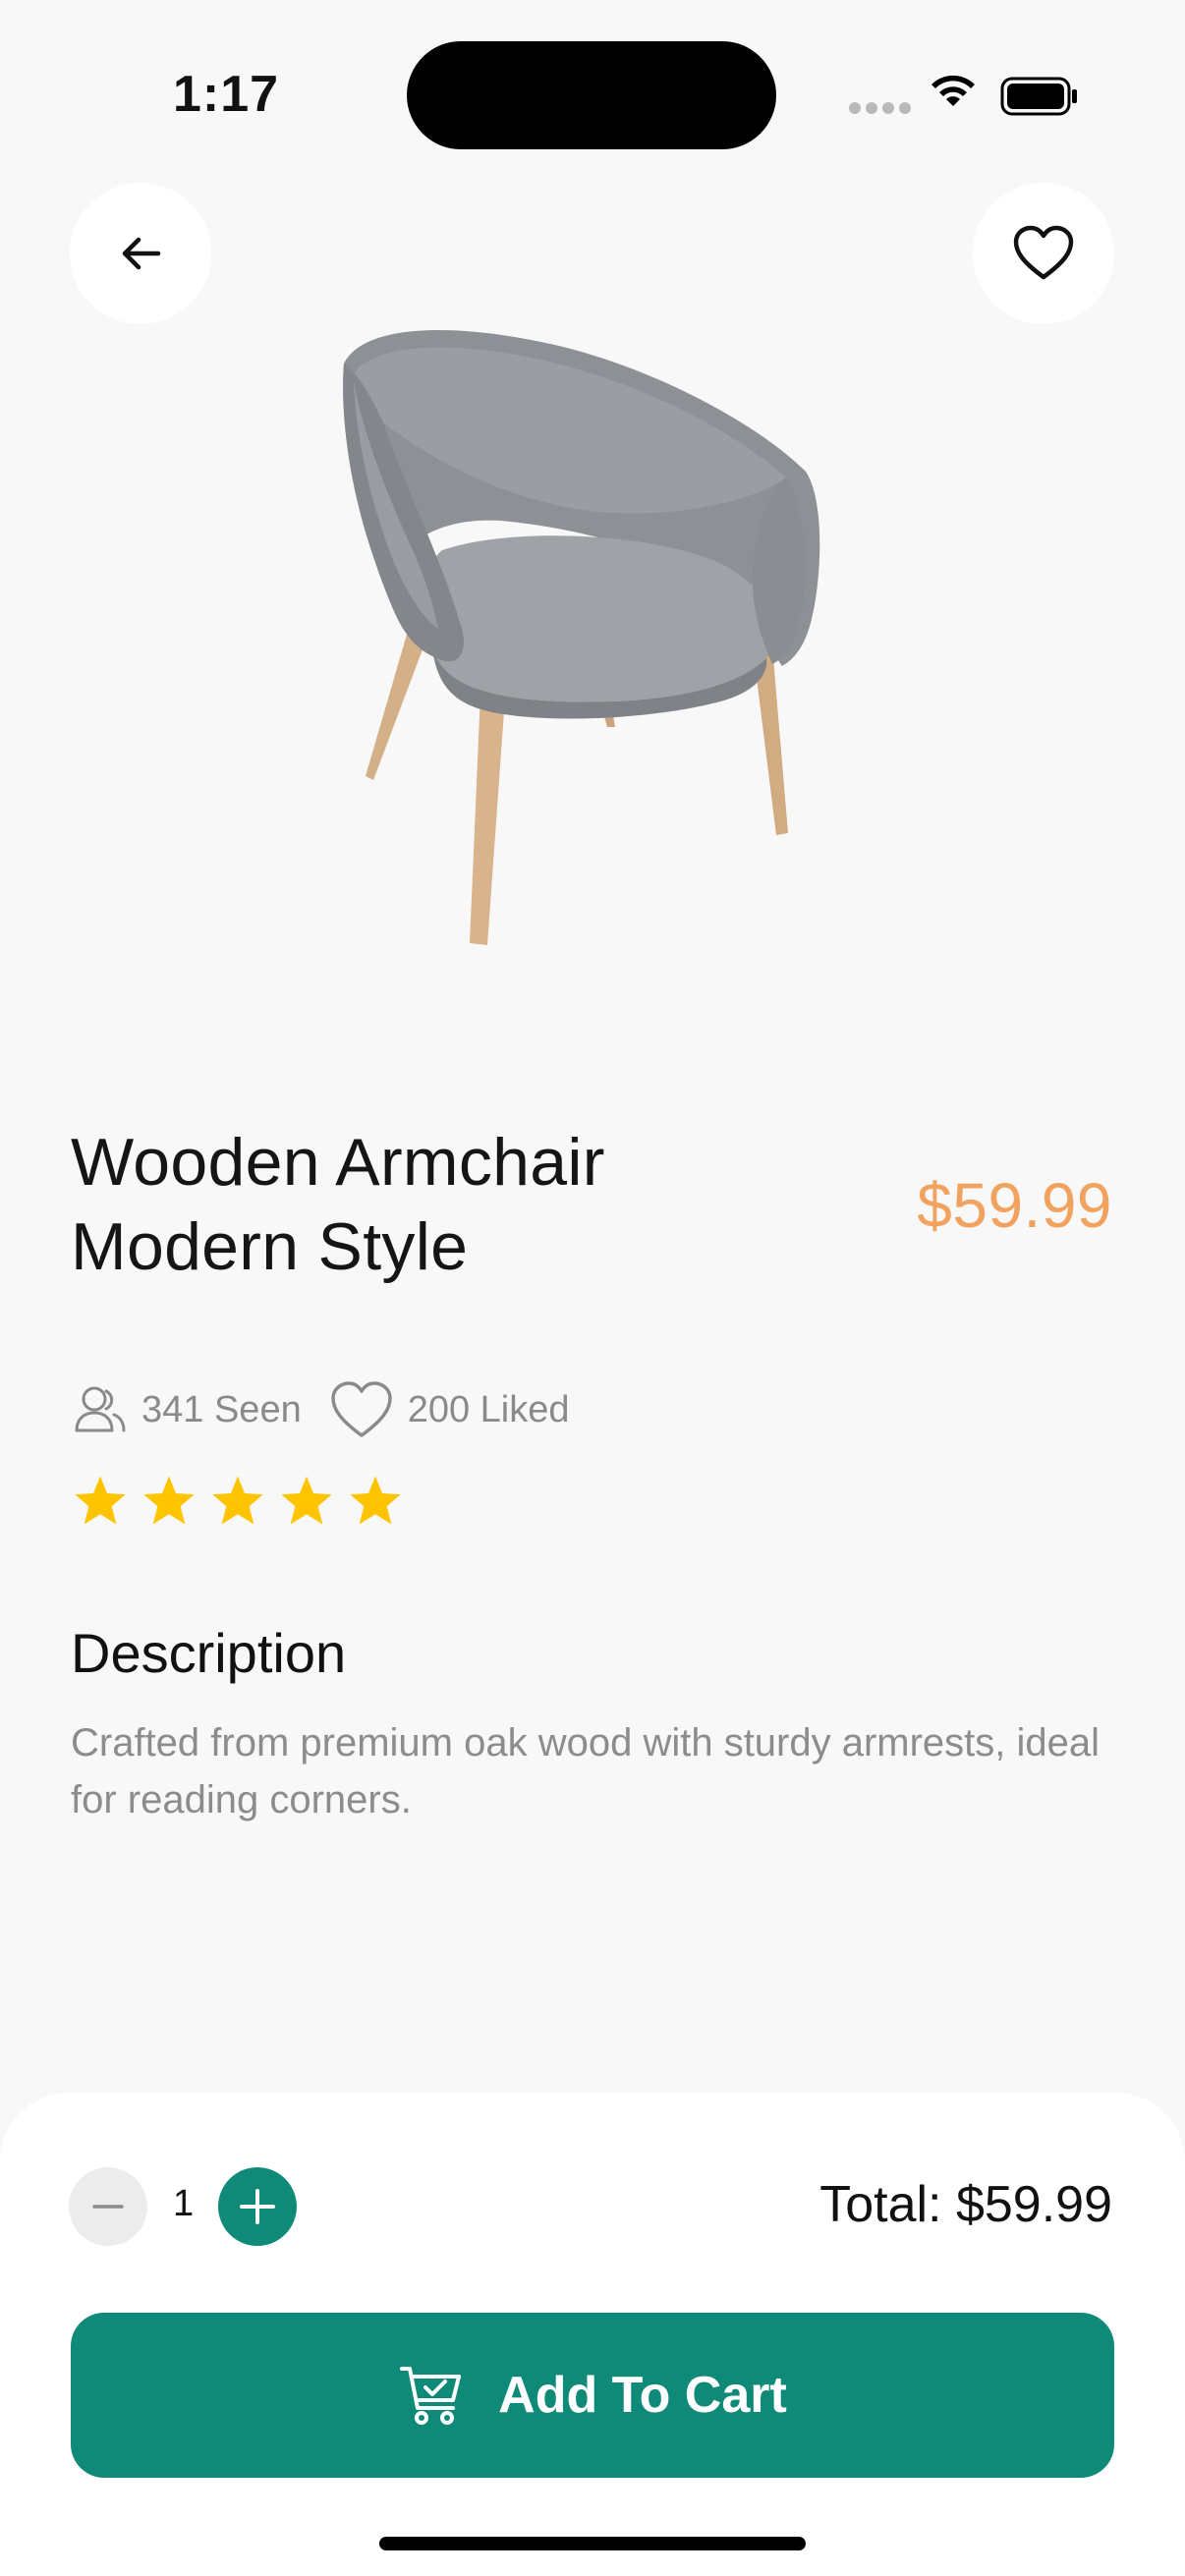  Describe the element at coordinates (209, 1653) in the screenshot. I see `description-heading: Description` at that location.